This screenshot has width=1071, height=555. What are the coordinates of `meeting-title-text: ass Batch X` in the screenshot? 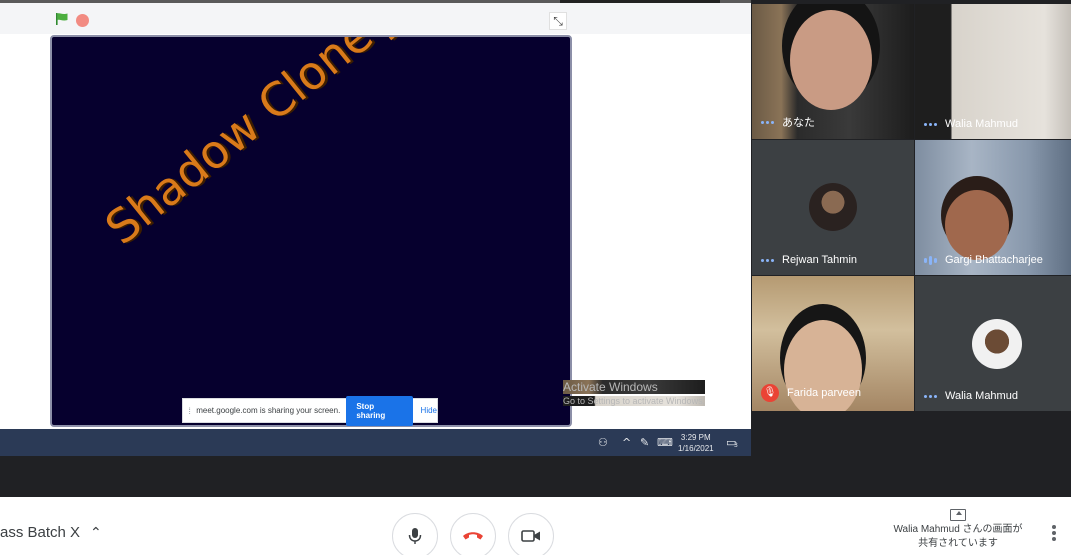 It's located at (40, 532).